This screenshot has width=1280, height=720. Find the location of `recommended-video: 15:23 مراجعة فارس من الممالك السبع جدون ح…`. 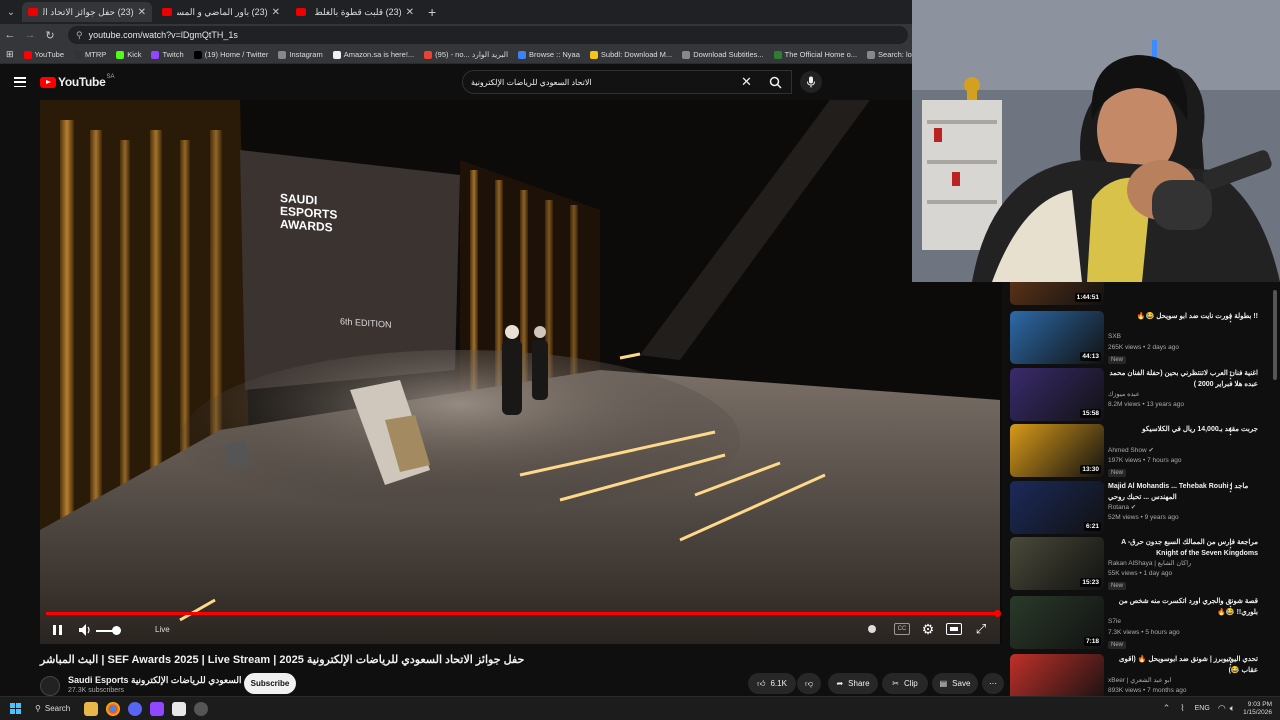

recommended-video: 15:23 مراجعة فارس من الممالك السبع جدون ح… is located at coordinates (1140, 564).